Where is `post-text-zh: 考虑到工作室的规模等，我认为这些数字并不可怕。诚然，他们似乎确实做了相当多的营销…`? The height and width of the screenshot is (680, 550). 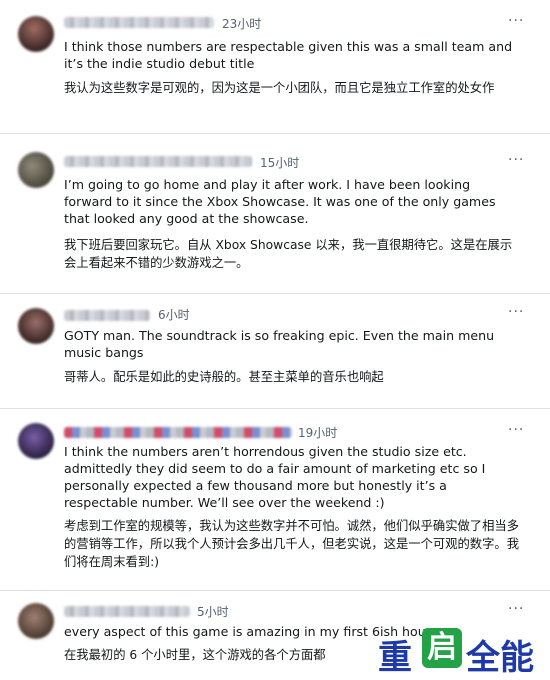 post-text-zh: 考虑到工作室的规模等，我认为这些数字并不可怕。诚然，他们似乎确实做了相当多的营销… is located at coordinates (291, 544).